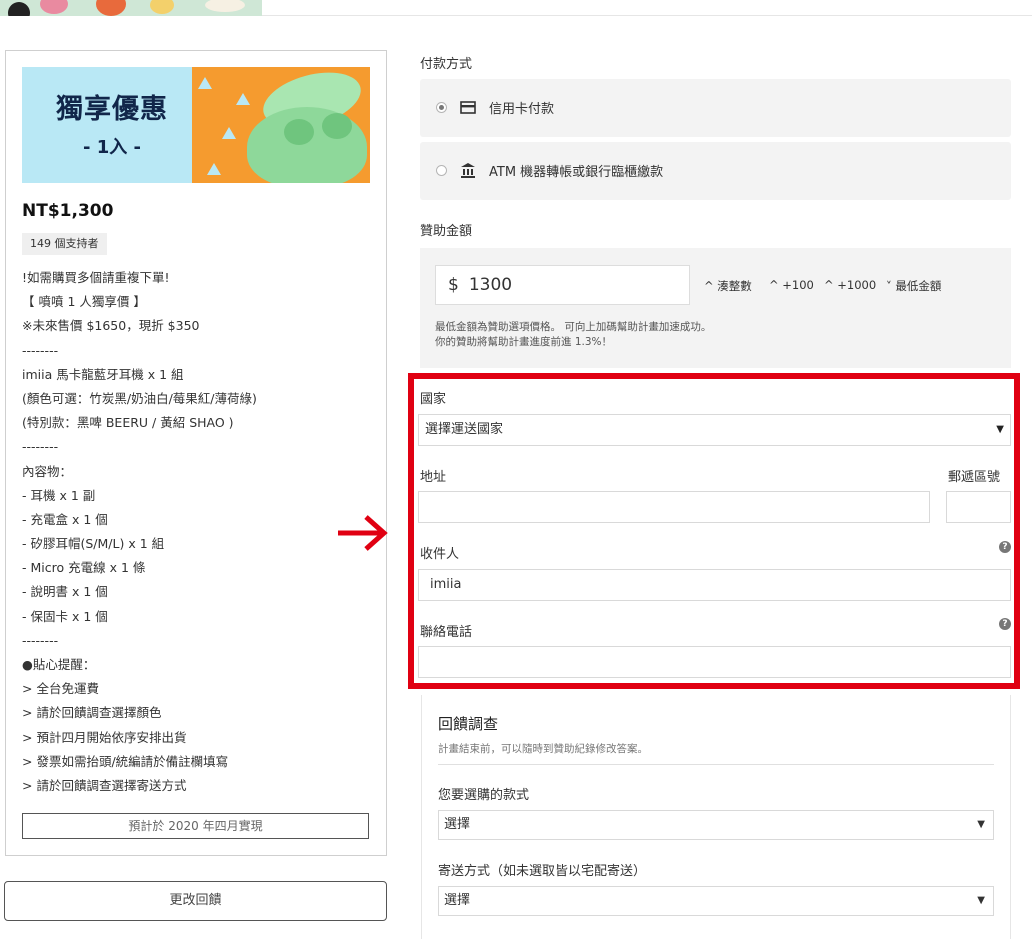  What do you see at coordinates (60, 689) in the screenshot?
I see `description-line: > 全台免運費` at bounding box center [60, 689].